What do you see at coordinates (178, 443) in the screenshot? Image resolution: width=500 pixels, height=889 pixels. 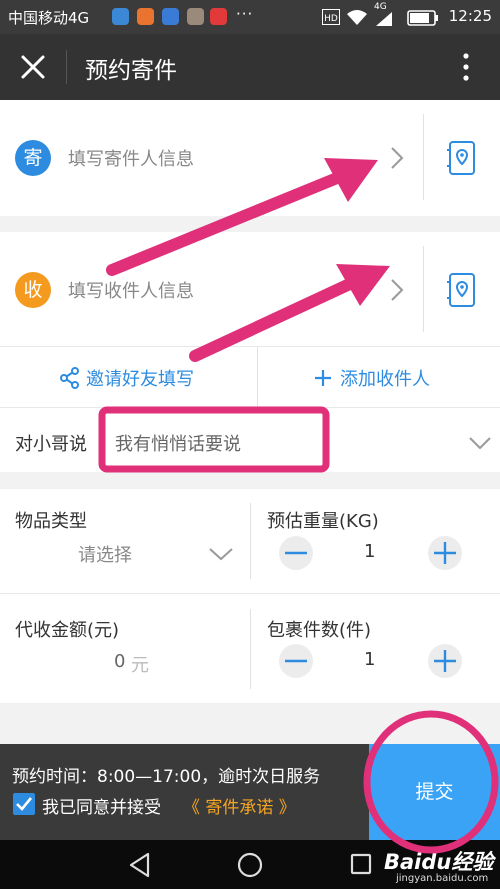 I see `message-input: 我有悄悄话要说` at bounding box center [178, 443].